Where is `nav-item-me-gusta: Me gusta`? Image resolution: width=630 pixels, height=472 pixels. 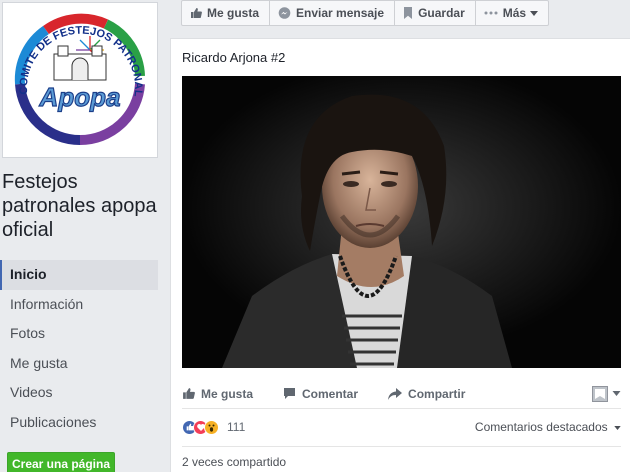 nav-item-me-gusta: Me gusta is located at coordinates (79, 364).